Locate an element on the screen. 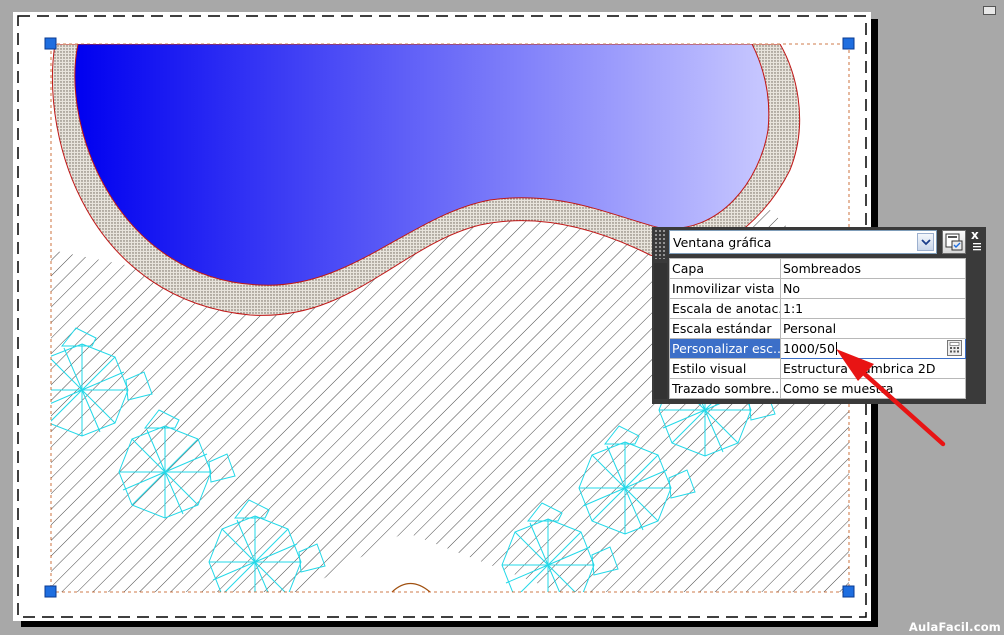 The height and width of the screenshot is (635, 1004). property-value: No is located at coordinates (873, 288).